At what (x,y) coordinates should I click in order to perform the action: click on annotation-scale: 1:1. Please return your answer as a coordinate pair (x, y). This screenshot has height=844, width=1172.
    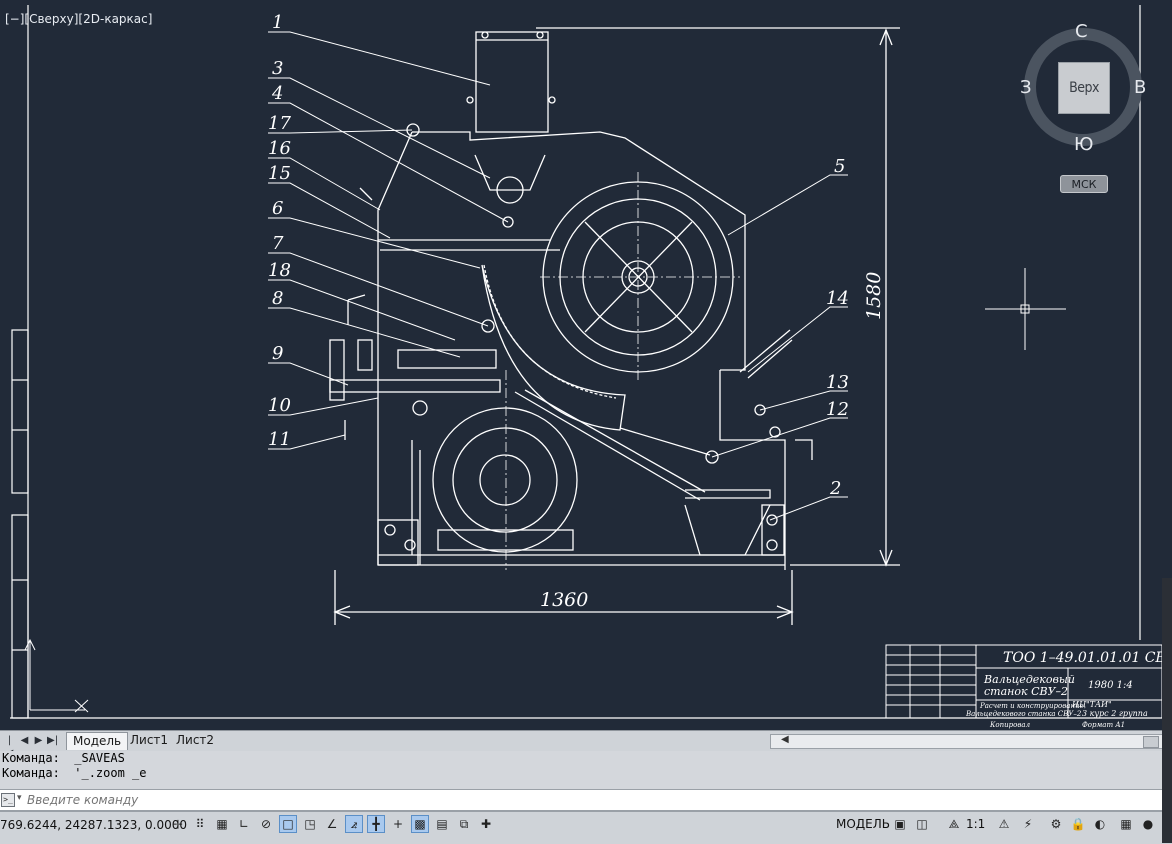
    Looking at the image, I should click on (975, 824).